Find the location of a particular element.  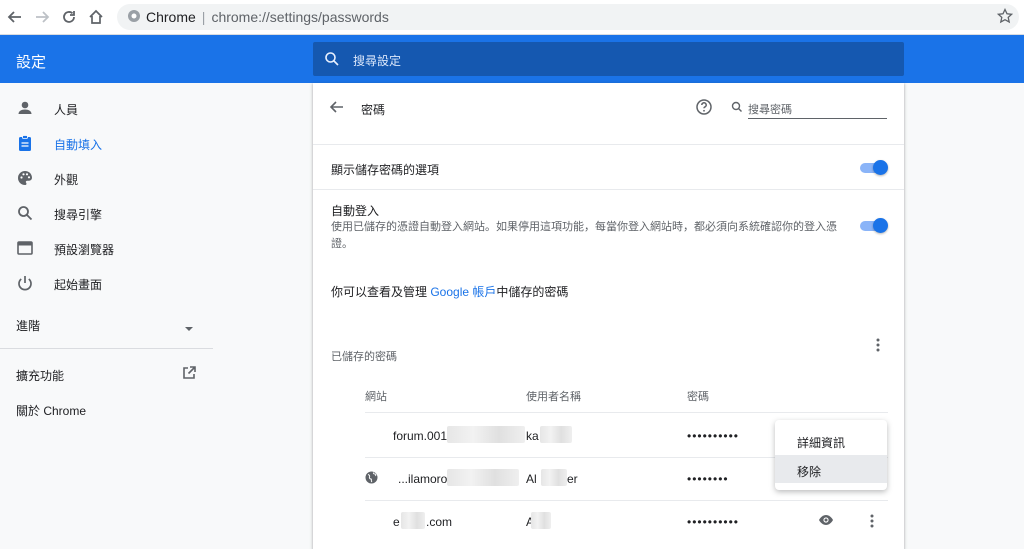

saved-site: forum.001- is located at coordinates (422, 436).